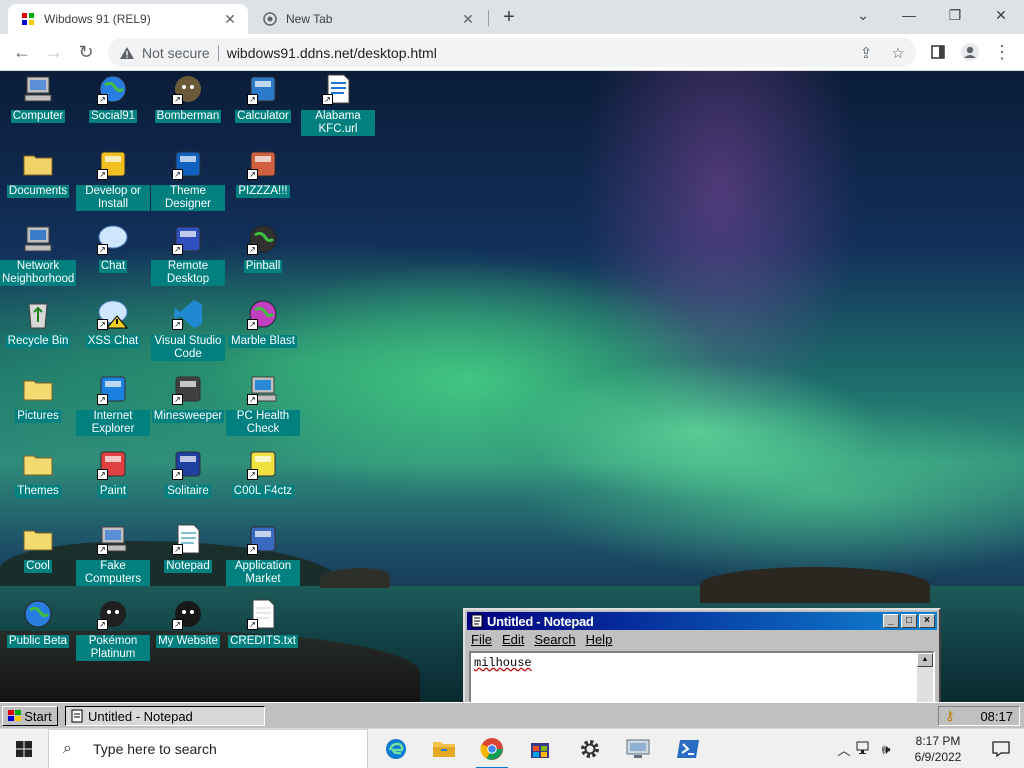  What do you see at coordinates (67, 748) in the screenshot?
I see `search-icon: ⌕` at bounding box center [67, 748].